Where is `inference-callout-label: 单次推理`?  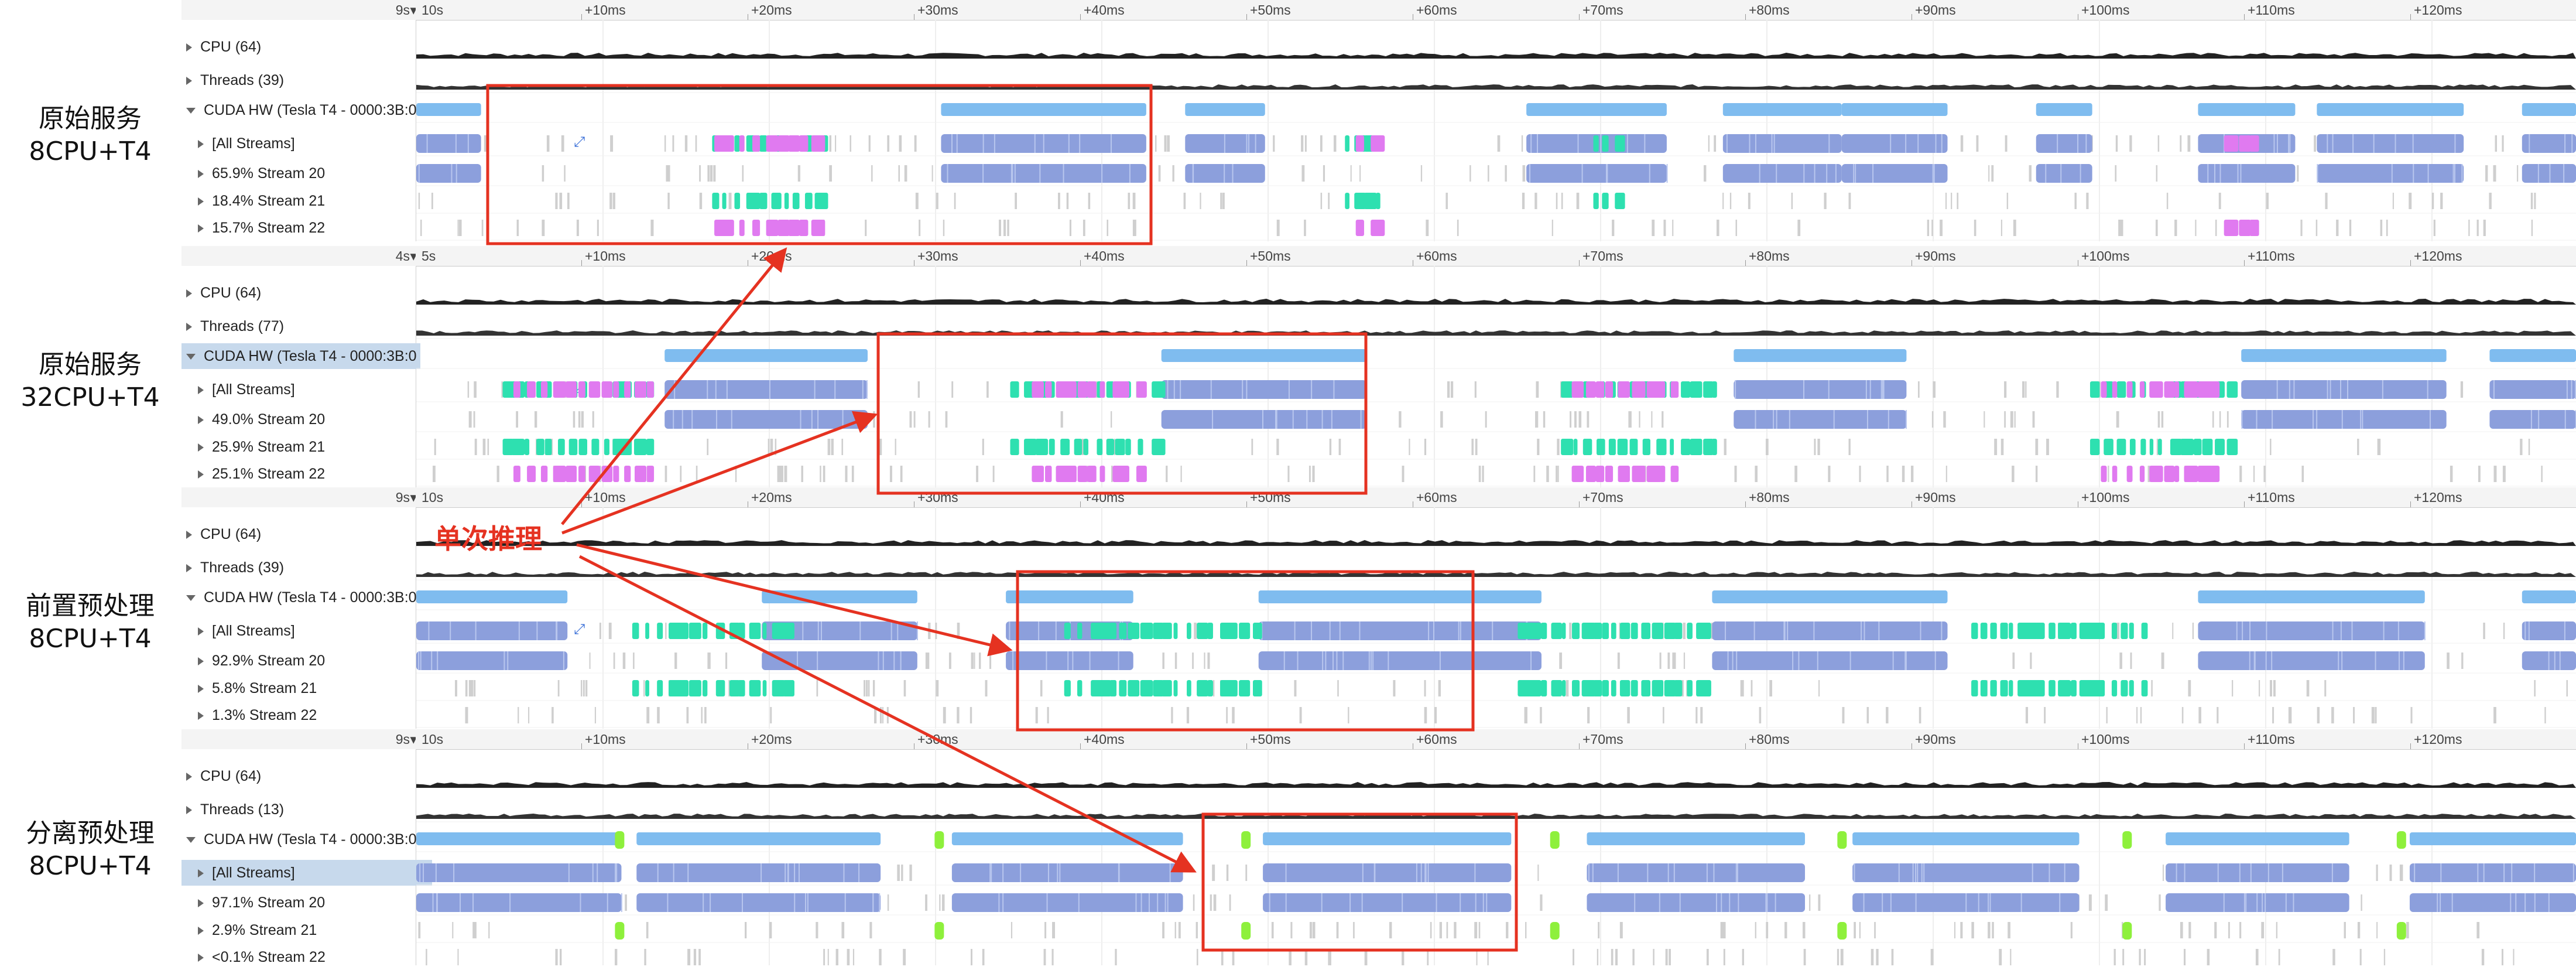 inference-callout-label: 单次推理 is located at coordinates (488, 539).